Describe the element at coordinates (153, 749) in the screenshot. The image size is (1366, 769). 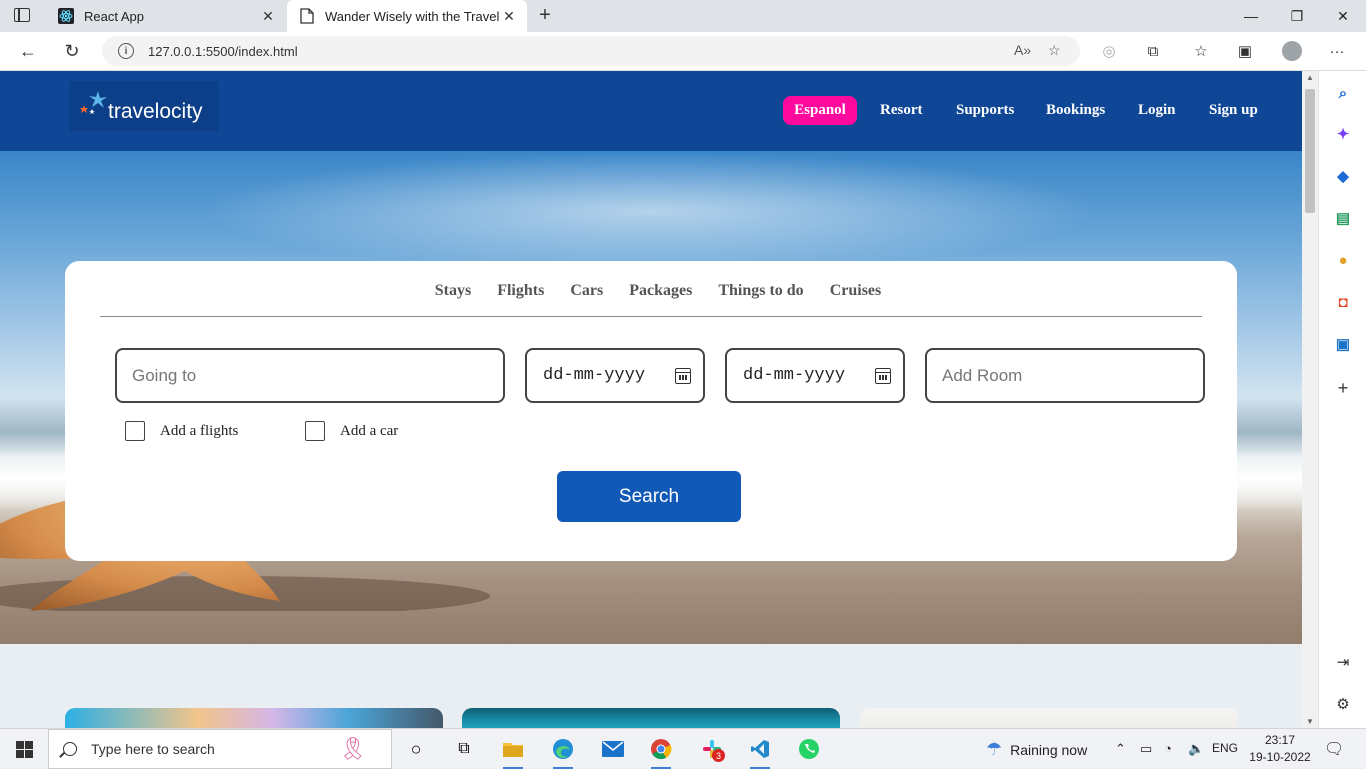
I see `taskbar-search-placeholder: Type here to search` at that location.